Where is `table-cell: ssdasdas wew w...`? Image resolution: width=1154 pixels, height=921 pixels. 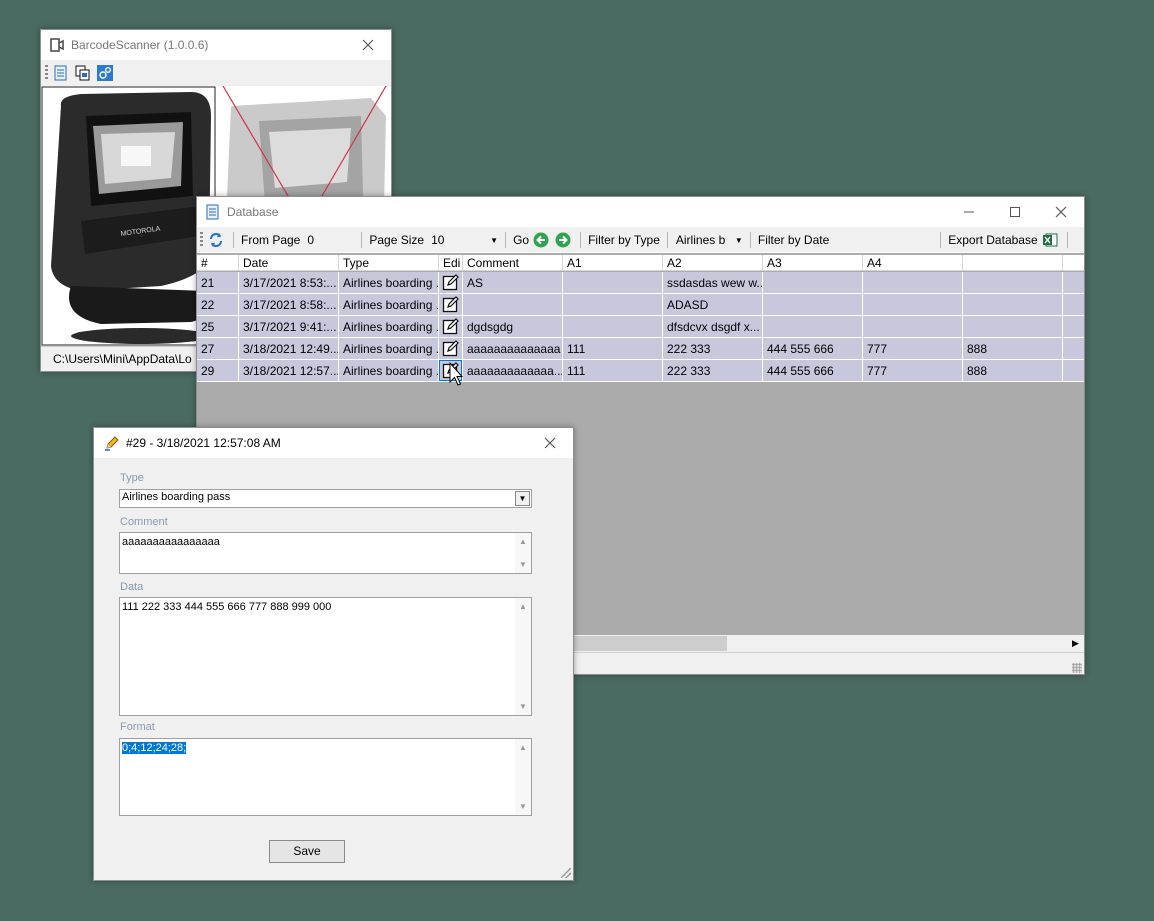
table-cell: ssdasdas wew w... is located at coordinates (713, 283).